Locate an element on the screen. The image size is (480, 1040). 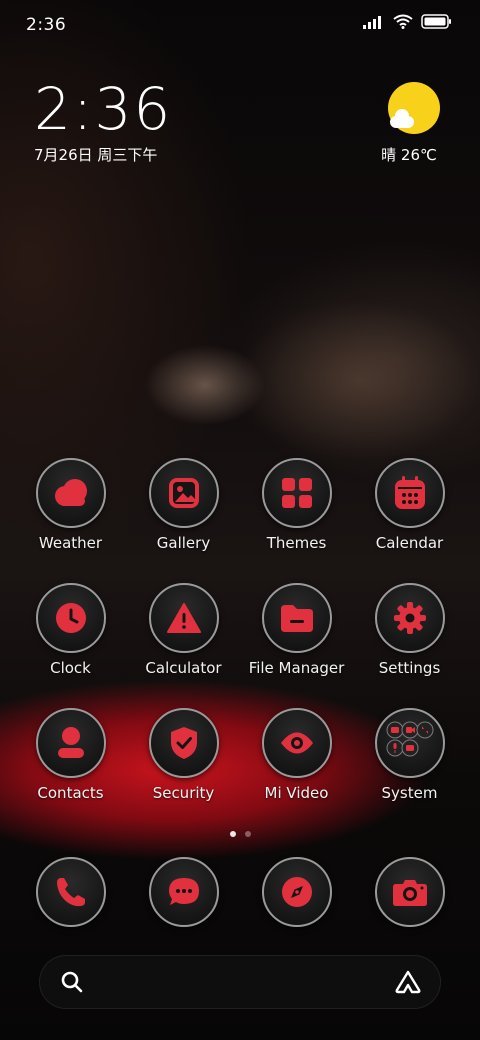
status-bar: 2:36 is located at coordinates (240, 25).